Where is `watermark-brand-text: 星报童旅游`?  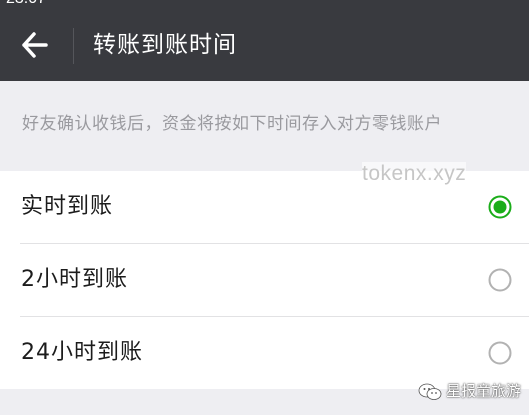
watermark-brand-text: 星报童旅游 is located at coordinates (484, 391).